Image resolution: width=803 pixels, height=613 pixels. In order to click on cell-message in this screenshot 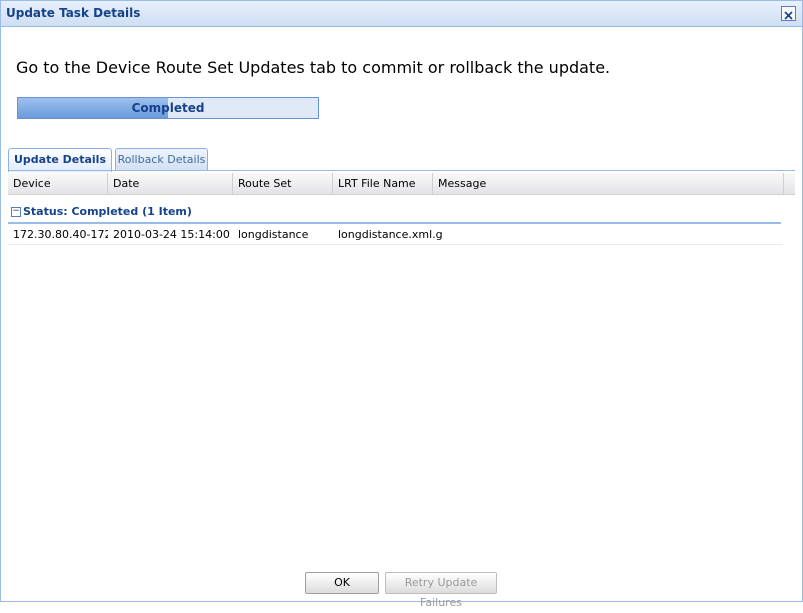, I will do `click(603, 234)`.